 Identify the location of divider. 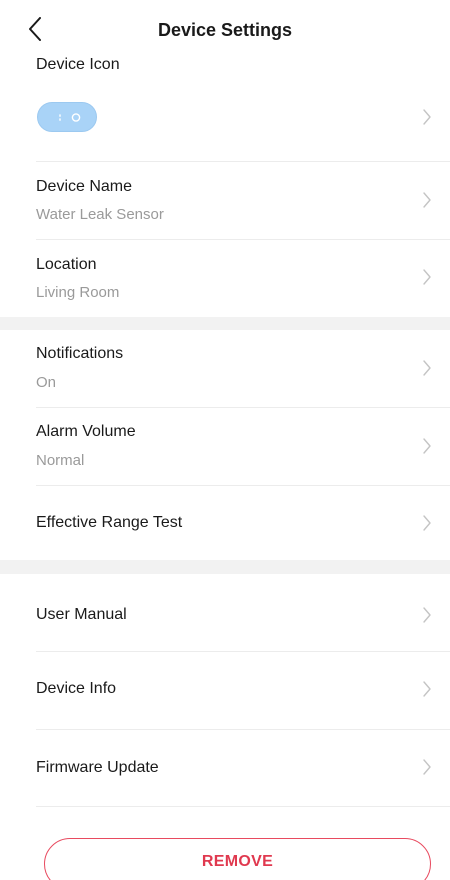
(243, 806).